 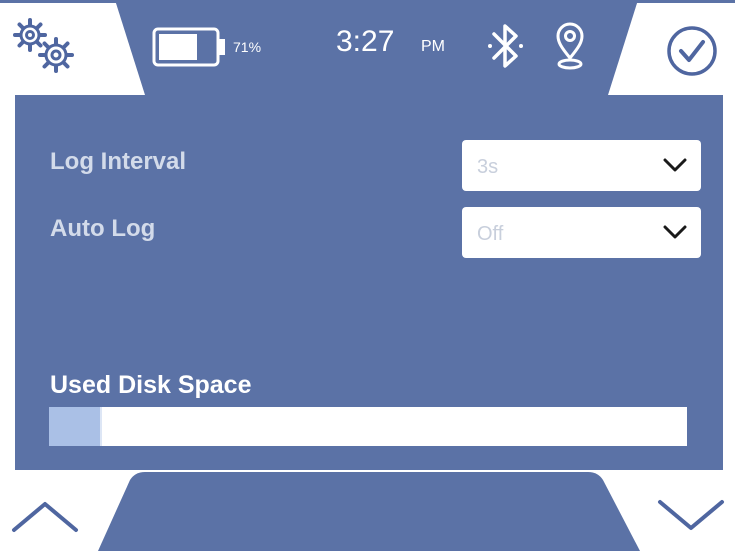 I want to click on log-interval-label: Log Interval, so click(x=118, y=161).